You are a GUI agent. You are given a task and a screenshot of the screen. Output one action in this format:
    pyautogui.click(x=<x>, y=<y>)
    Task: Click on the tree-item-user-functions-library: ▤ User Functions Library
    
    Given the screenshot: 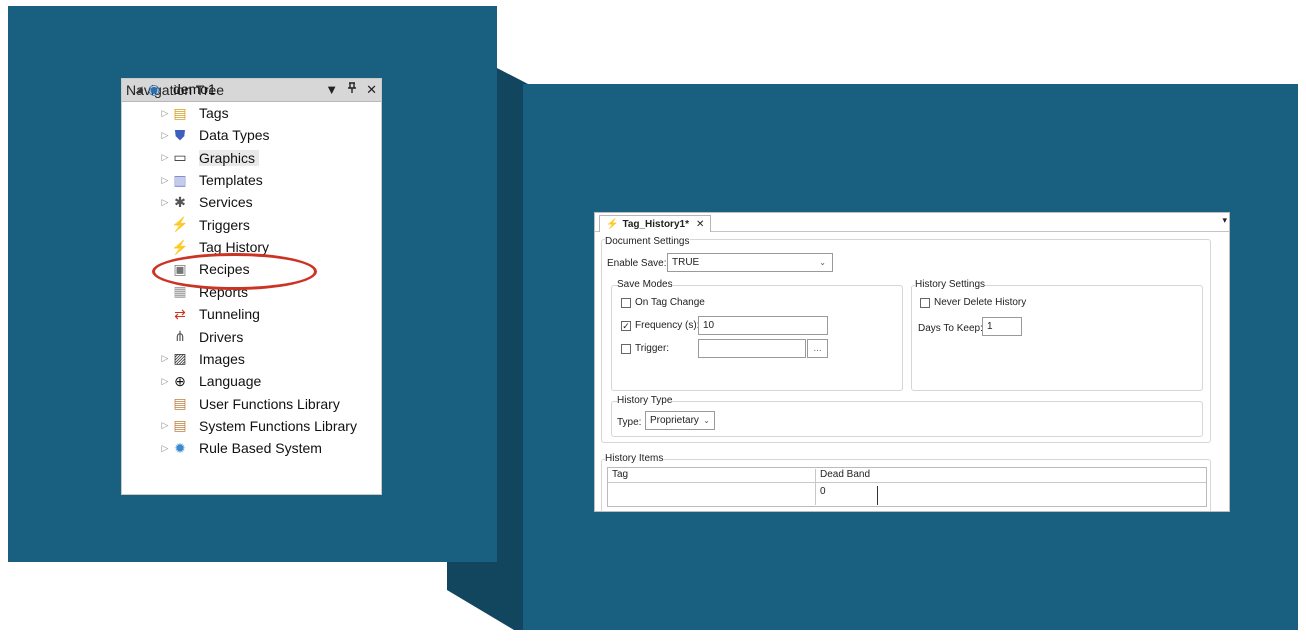 What is the action you would take?
    pyautogui.click(x=249, y=404)
    